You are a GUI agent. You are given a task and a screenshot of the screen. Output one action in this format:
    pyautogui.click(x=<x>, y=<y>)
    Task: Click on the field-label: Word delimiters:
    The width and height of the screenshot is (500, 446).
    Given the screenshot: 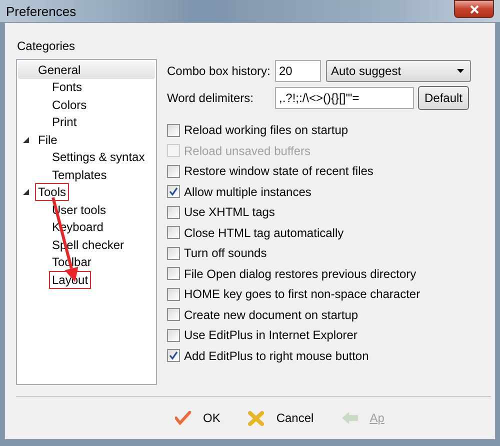 What is the action you would take?
    pyautogui.click(x=210, y=98)
    